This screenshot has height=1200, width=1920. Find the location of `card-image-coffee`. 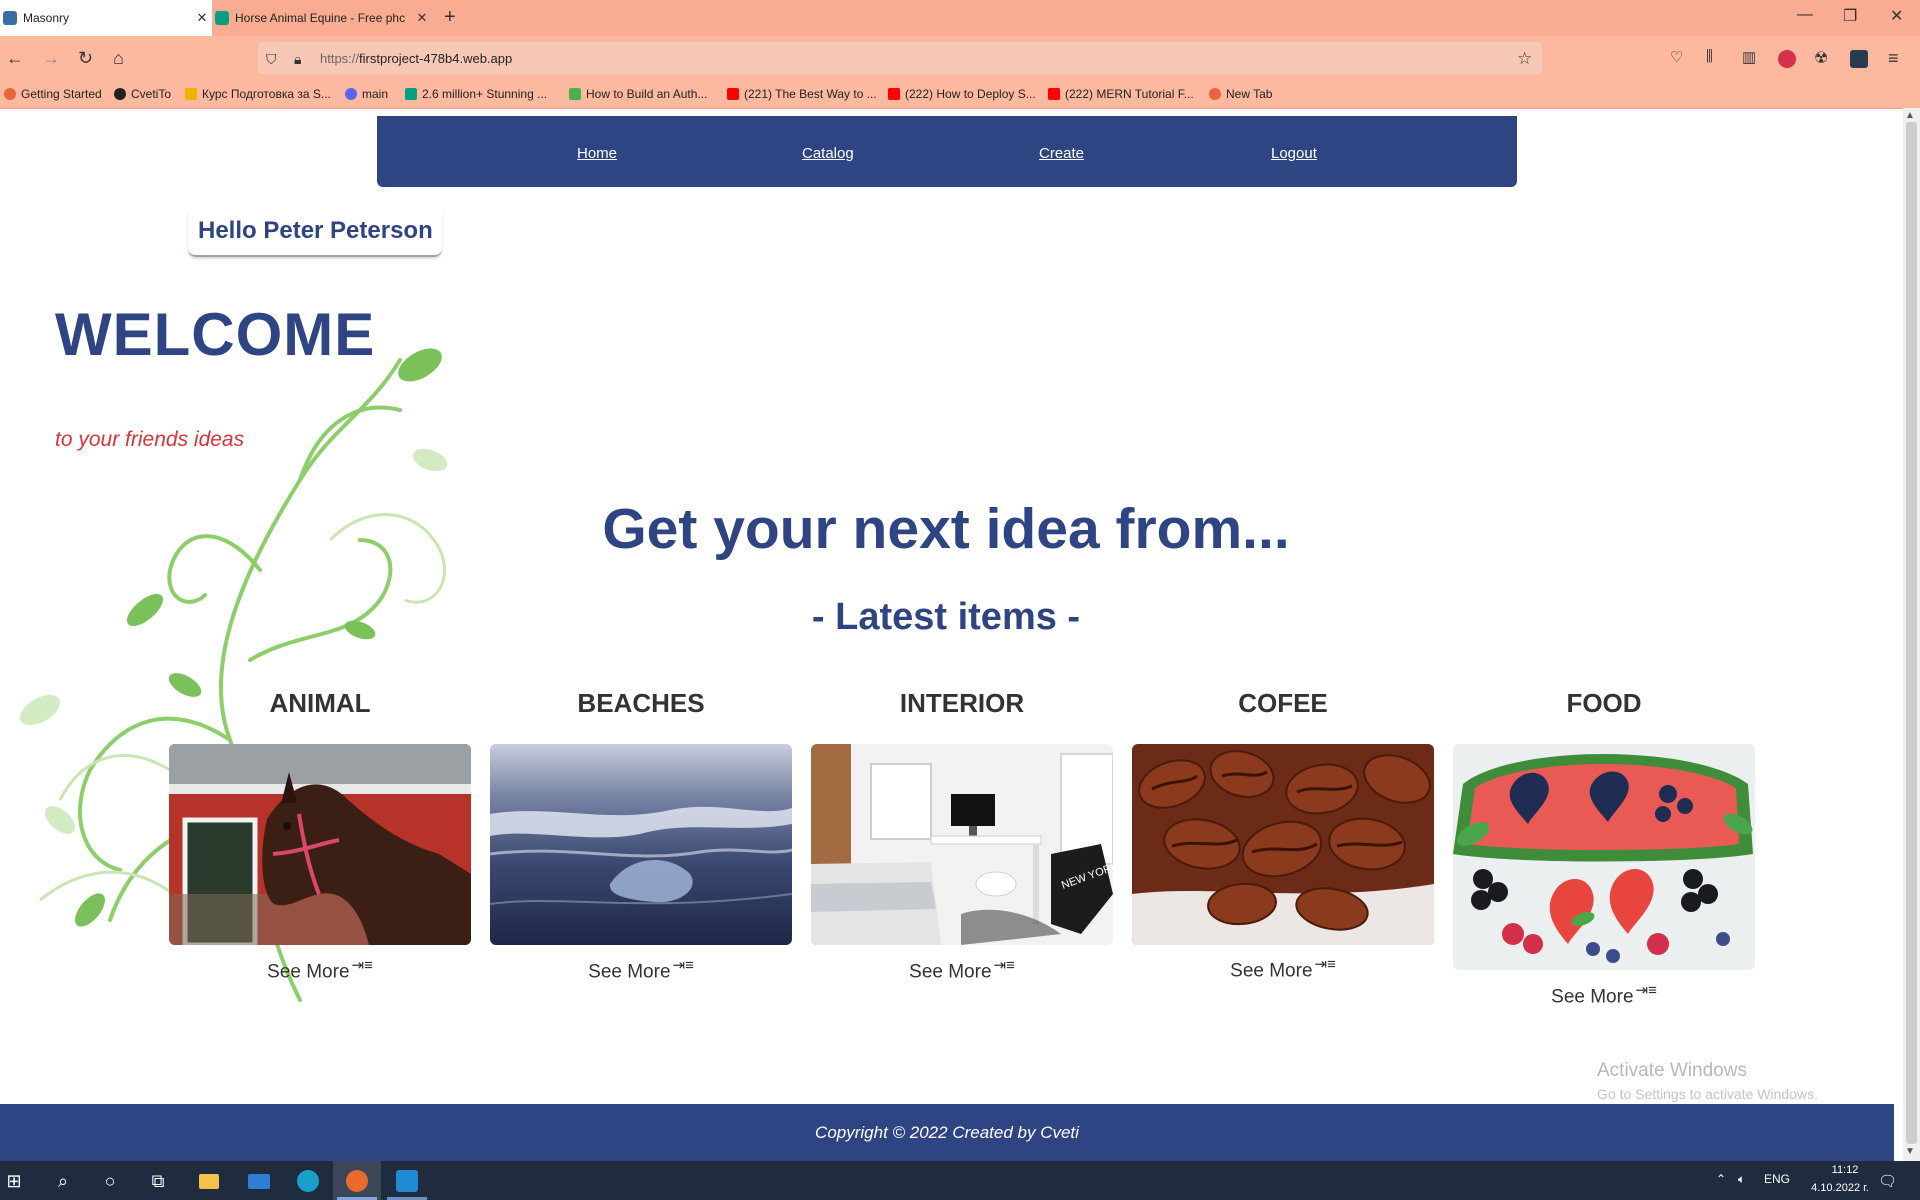

card-image-coffee is located at coordinates (1283, 844).